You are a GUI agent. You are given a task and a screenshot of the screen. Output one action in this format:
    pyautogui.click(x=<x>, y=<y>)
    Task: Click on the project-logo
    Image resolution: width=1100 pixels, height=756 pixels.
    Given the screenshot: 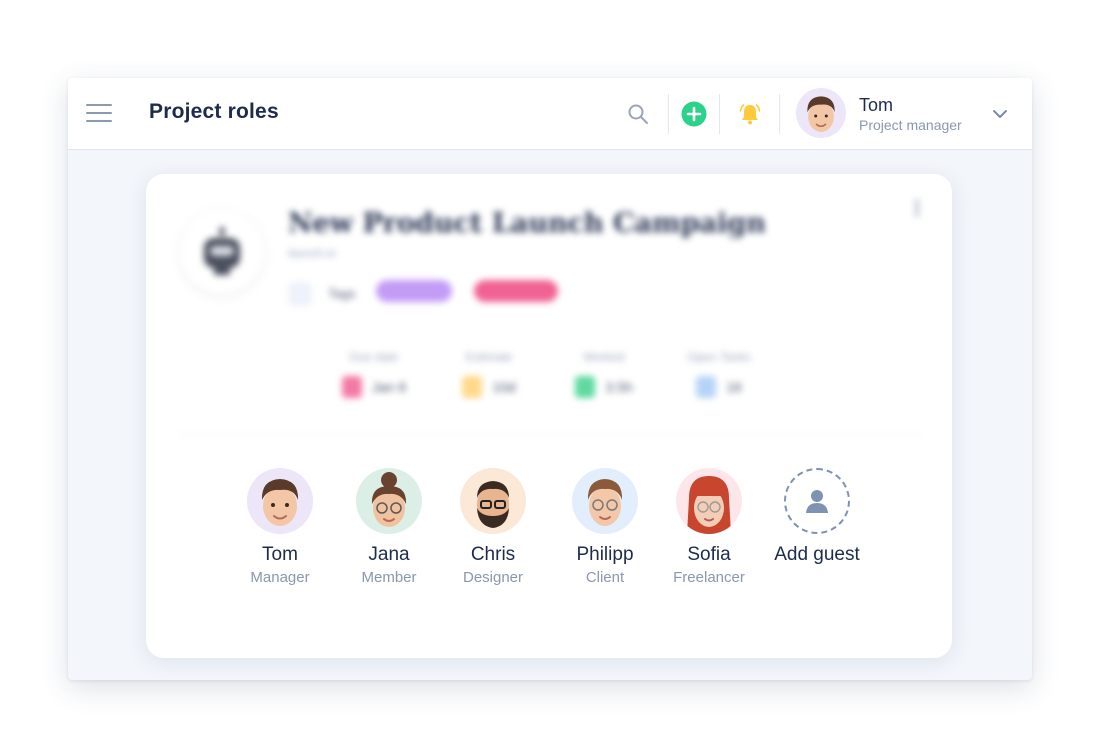 What is the action you would take?
    pyautogui.click(x=222, y=252)
    